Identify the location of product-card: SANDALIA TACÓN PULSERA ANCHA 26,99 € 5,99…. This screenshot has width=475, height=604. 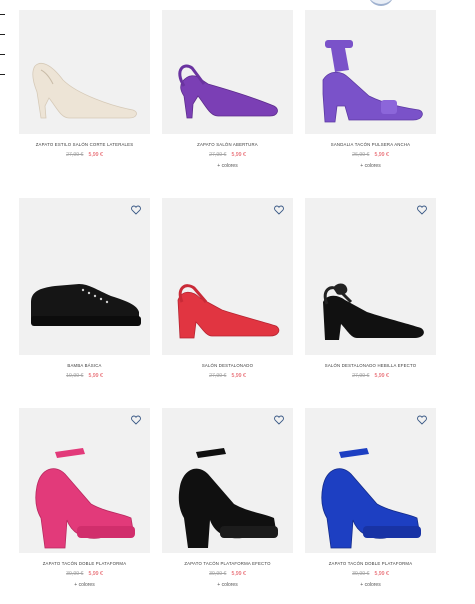
(370, 90).